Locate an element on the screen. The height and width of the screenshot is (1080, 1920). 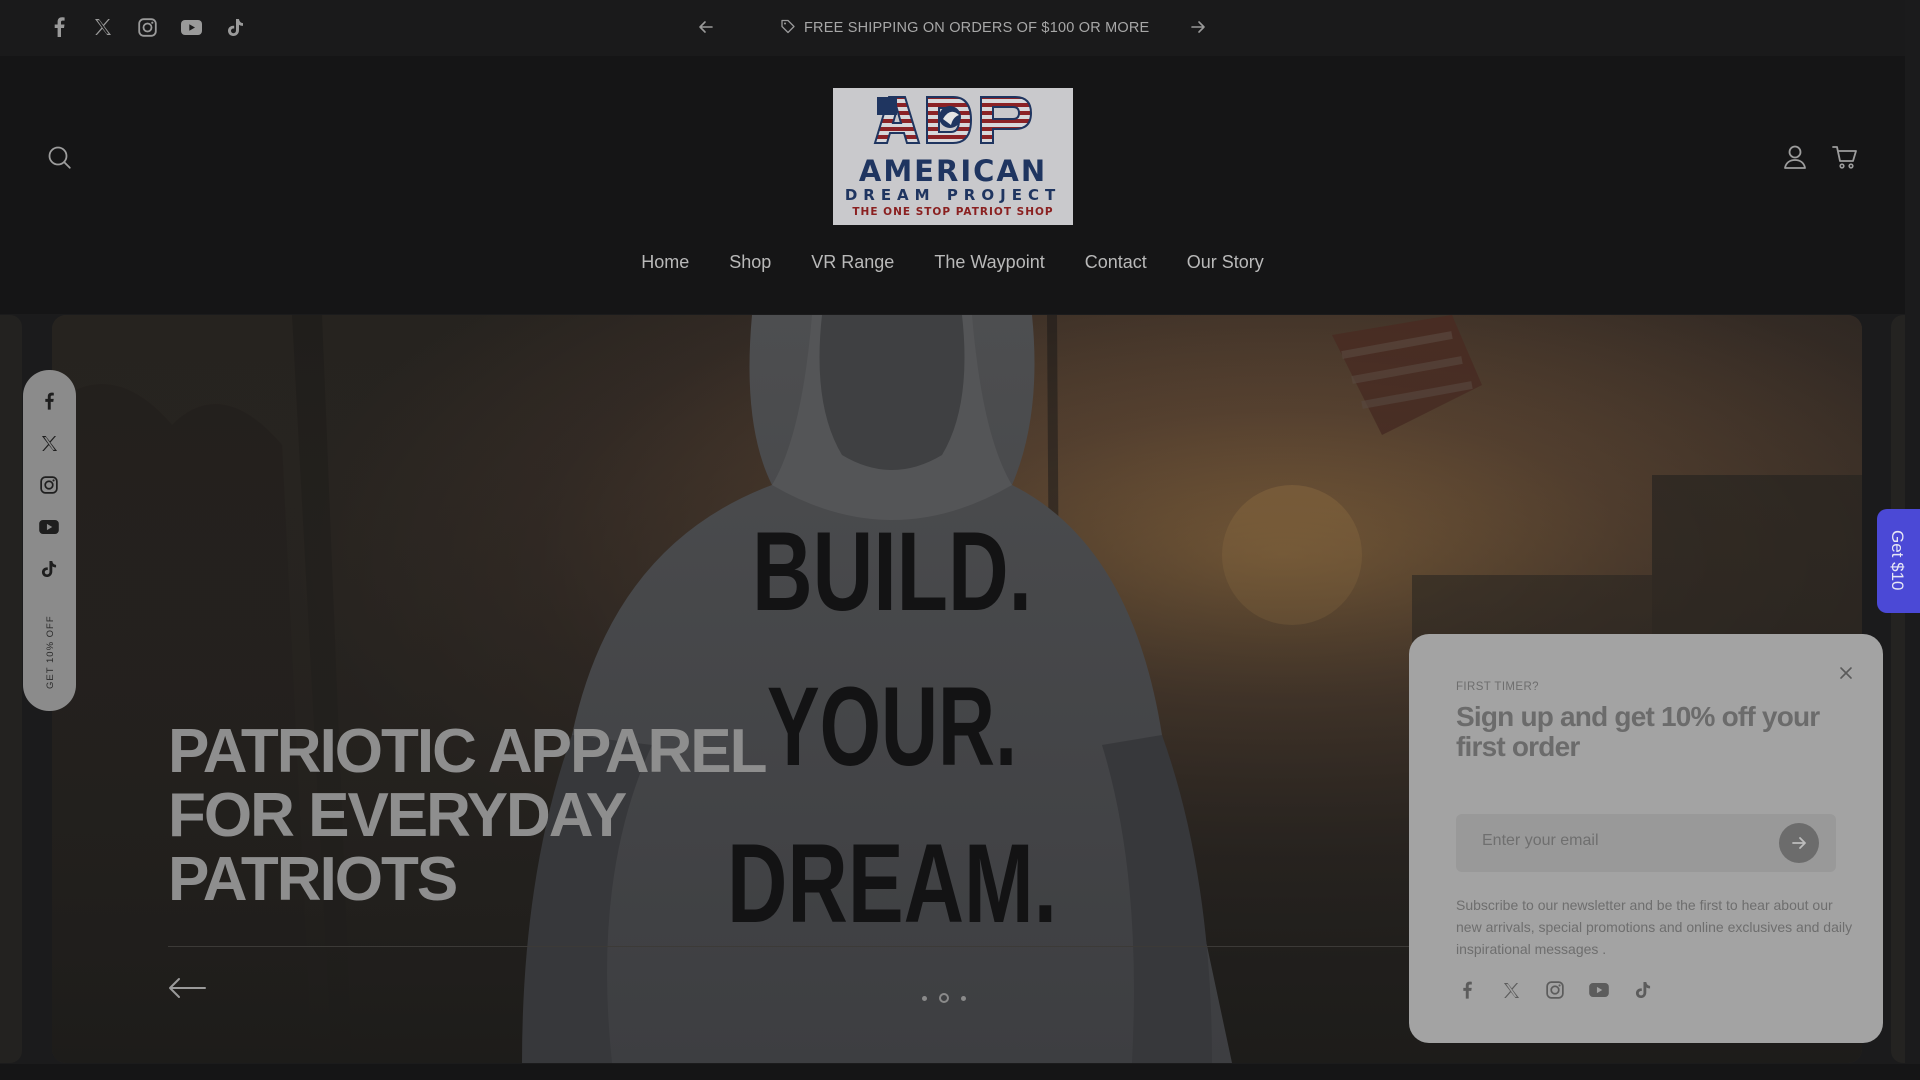
tag-icon is located at coordinates (788, 28).